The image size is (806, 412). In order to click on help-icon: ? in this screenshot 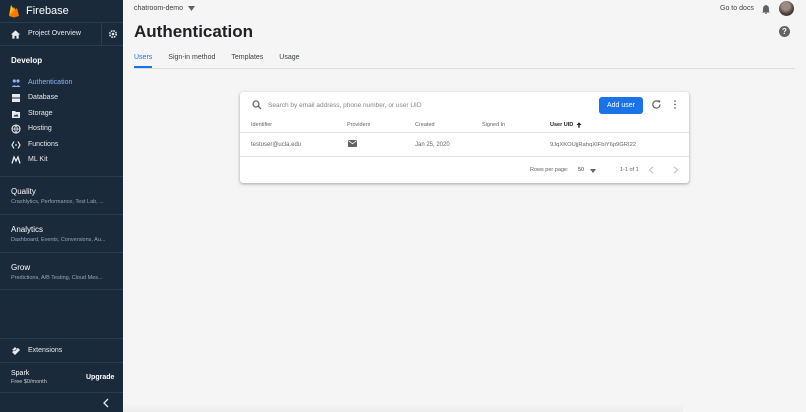, I will do `click(784, 31)`.